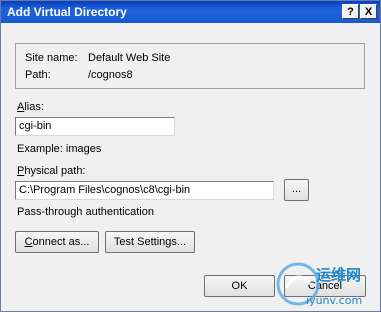  I want to click on ok-button: OK, so click(239, 286).